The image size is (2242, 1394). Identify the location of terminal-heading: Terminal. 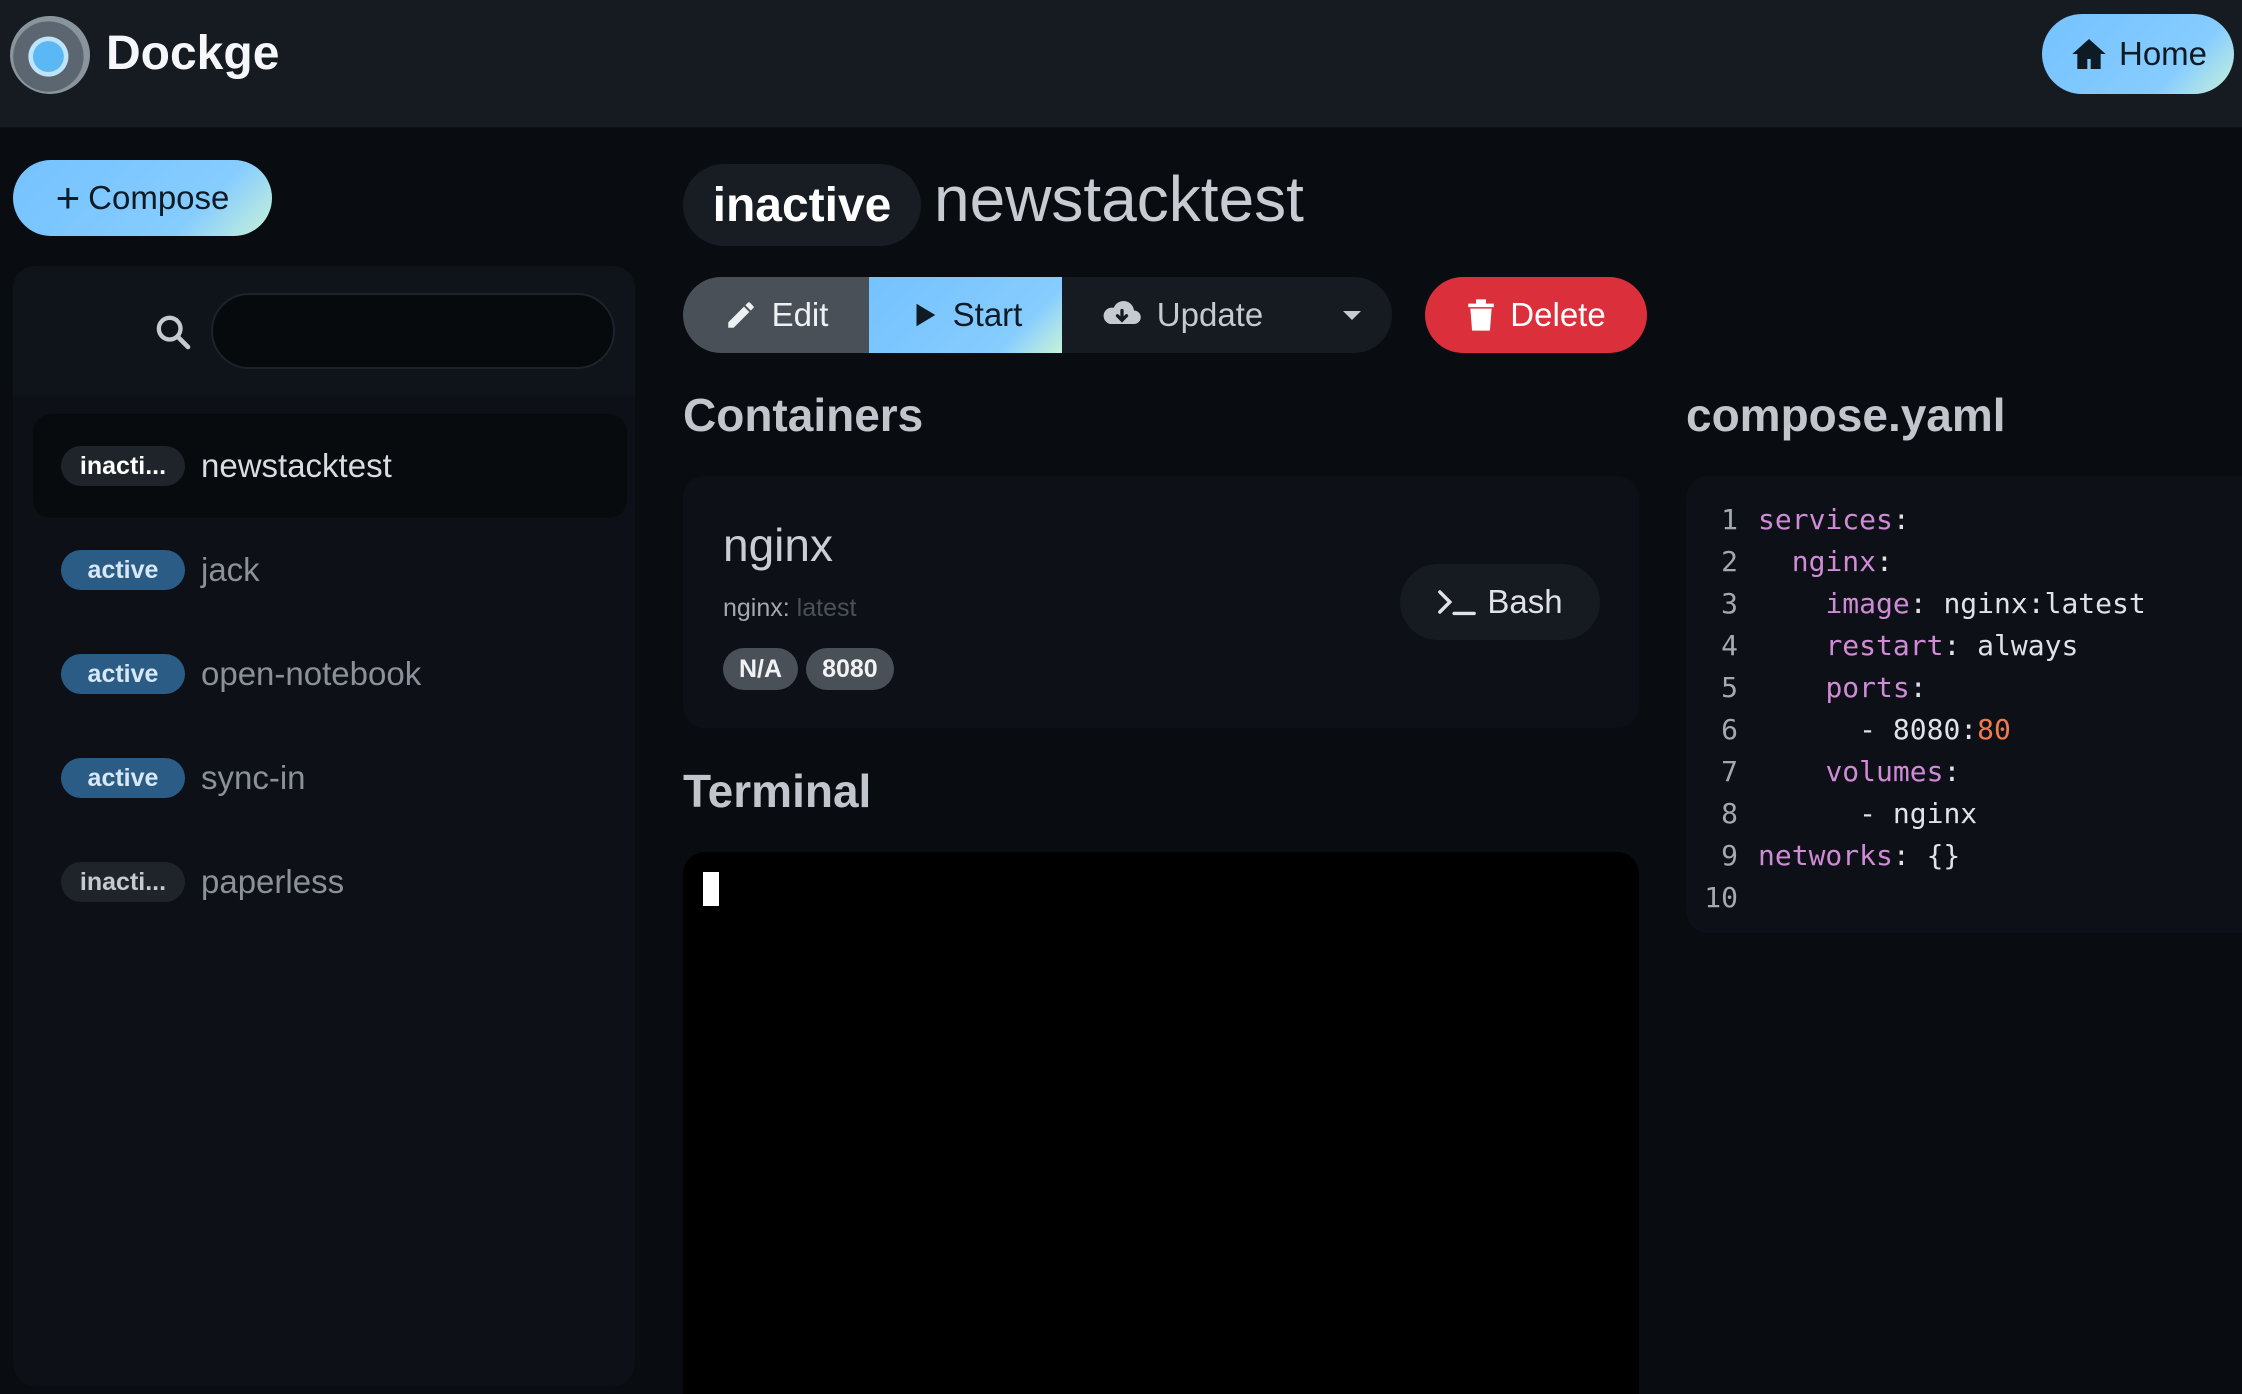
(777, 791).